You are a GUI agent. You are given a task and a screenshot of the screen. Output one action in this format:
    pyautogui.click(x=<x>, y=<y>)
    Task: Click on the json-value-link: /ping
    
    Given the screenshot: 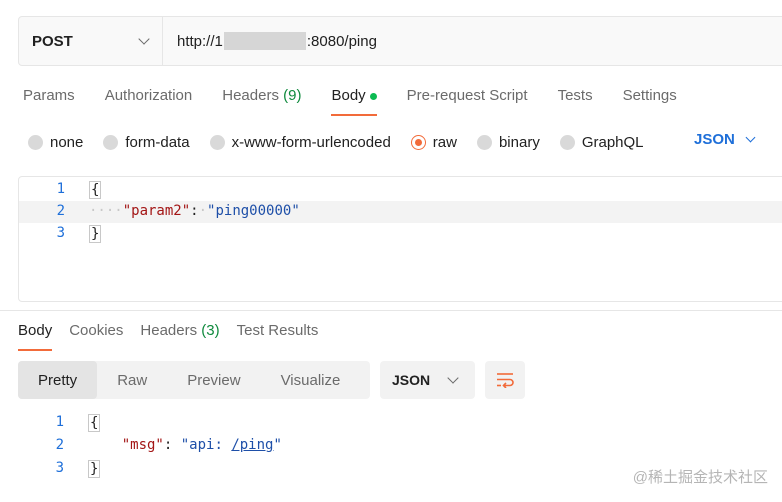 What is the action you would take?
    pyautogui.click(x=252, y=445)
    